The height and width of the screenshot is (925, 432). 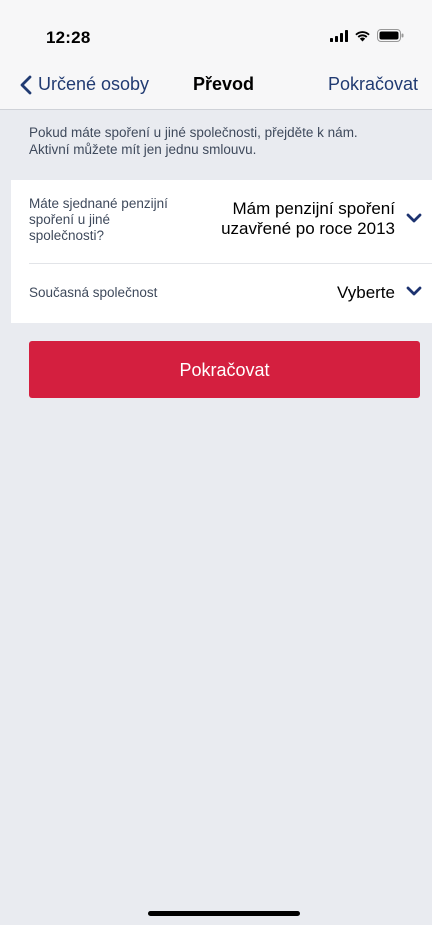 What do you see at coordinates (67, 235) in the screenshot?
I see `label-line: společnosti?` at bounding box center [67, 235].